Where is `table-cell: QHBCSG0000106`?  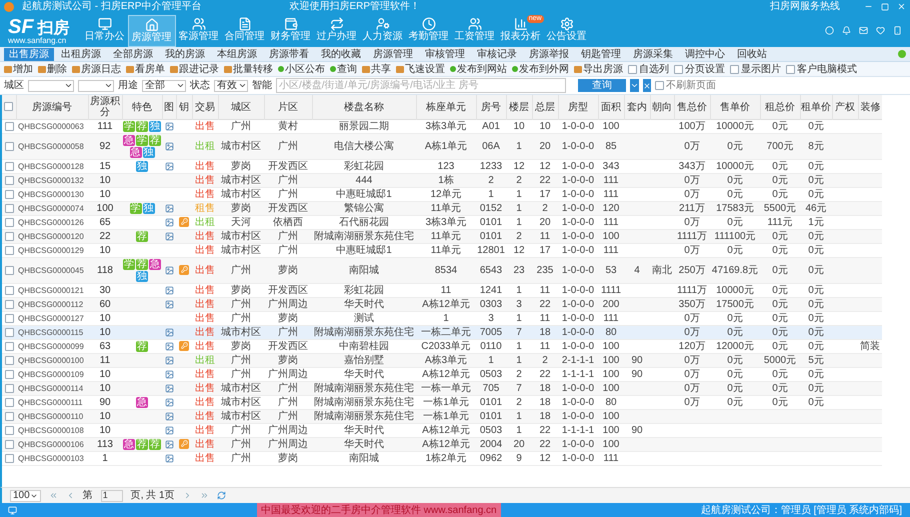
table-cell: QHBCSG0000106 is located at coordinates (52, 445).